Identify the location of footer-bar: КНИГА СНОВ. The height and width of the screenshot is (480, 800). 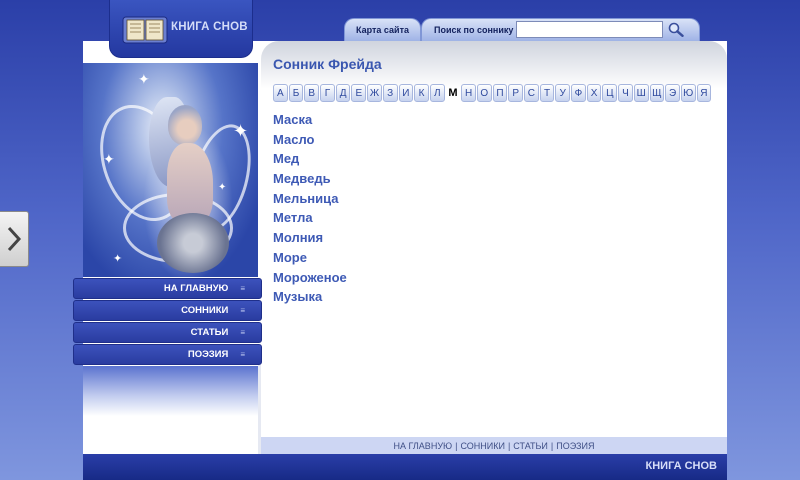
(405, 467).